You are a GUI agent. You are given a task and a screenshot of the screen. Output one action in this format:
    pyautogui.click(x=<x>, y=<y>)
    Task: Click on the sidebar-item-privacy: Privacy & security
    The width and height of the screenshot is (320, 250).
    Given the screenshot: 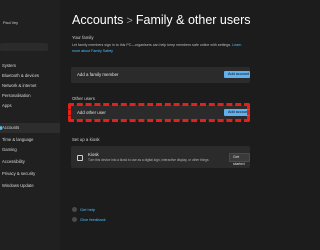 What is the action you would take?
    pyautogui.click(x=30, y=174)
    